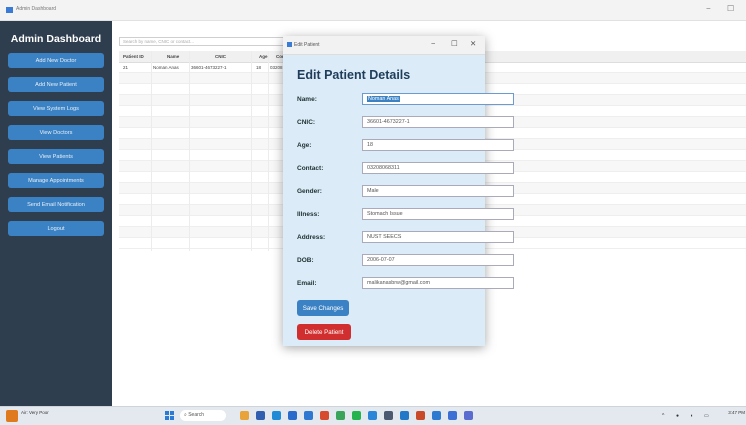 This screenshot has width=746, height=425. Describe the element at coordinates (373, 10) in the screenshot. I see `window-title-bar: Admin Dashboard − ☐` at that location.